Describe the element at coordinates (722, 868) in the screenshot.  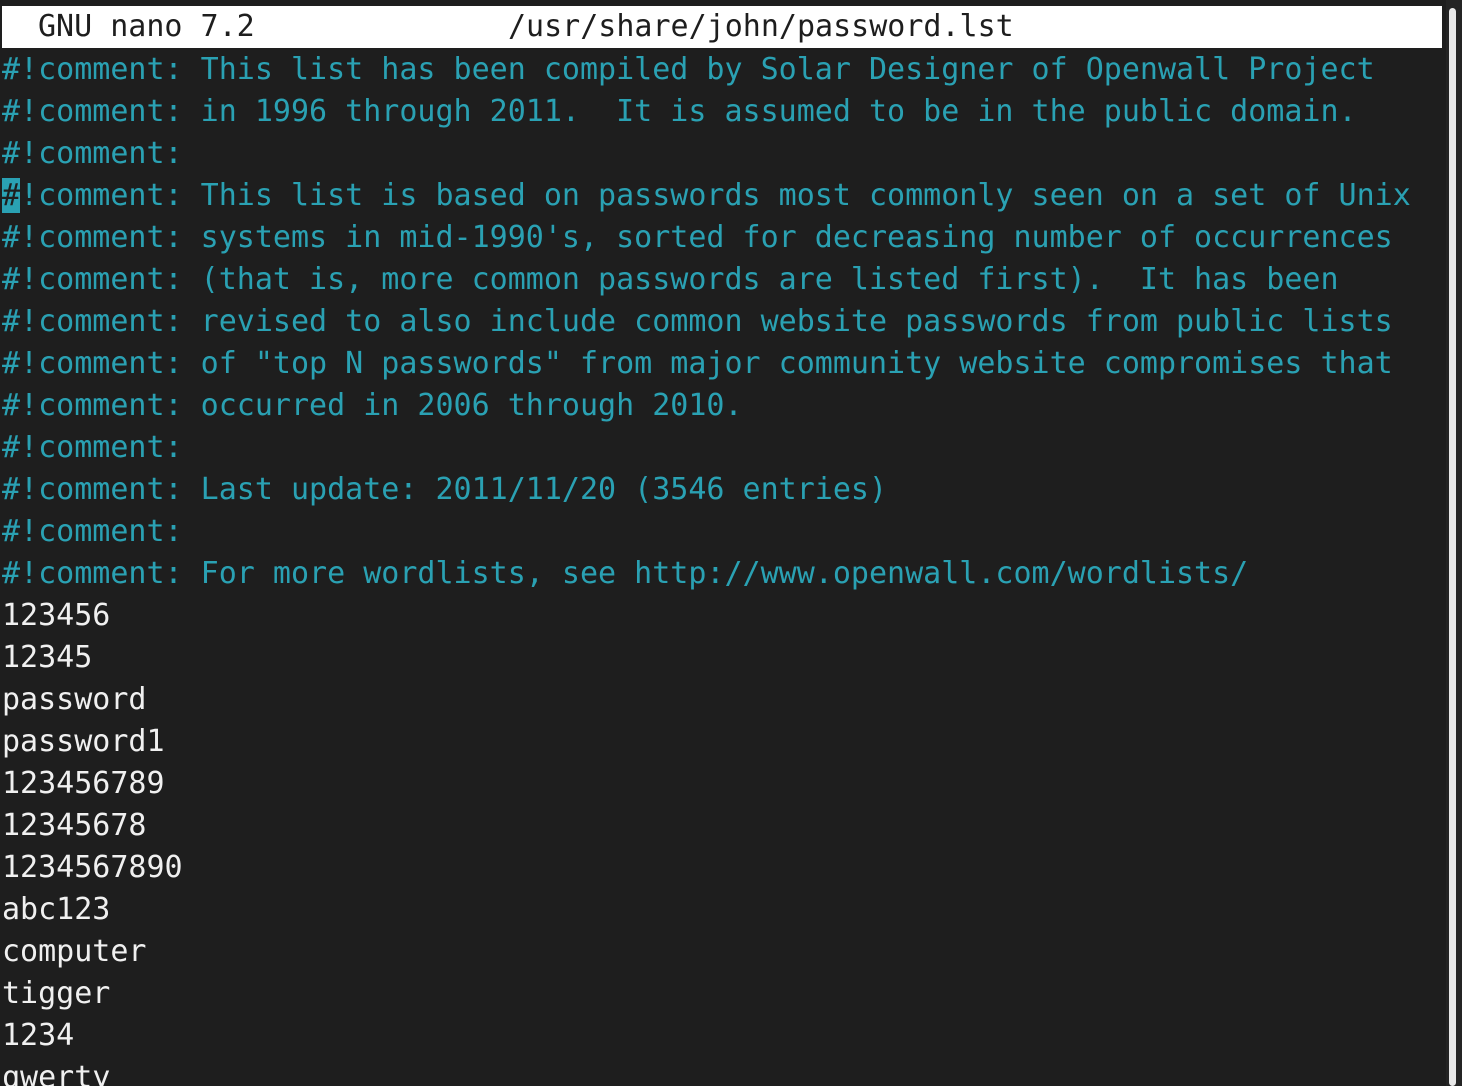
I see `buffer-line: 1234567890` at that location.